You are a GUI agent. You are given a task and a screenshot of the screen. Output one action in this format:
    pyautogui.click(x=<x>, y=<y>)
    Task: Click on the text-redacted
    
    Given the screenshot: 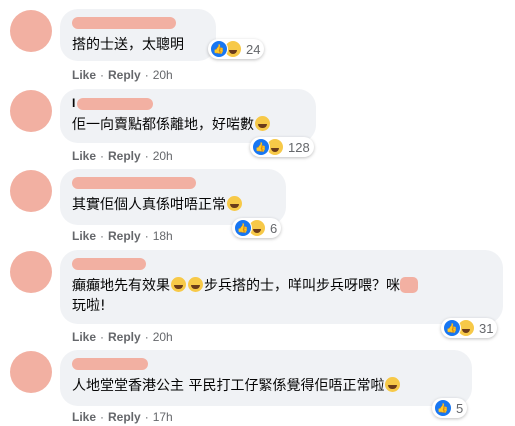 What is the action you would take?
    pyautogui.click(x=409, y=285)
    